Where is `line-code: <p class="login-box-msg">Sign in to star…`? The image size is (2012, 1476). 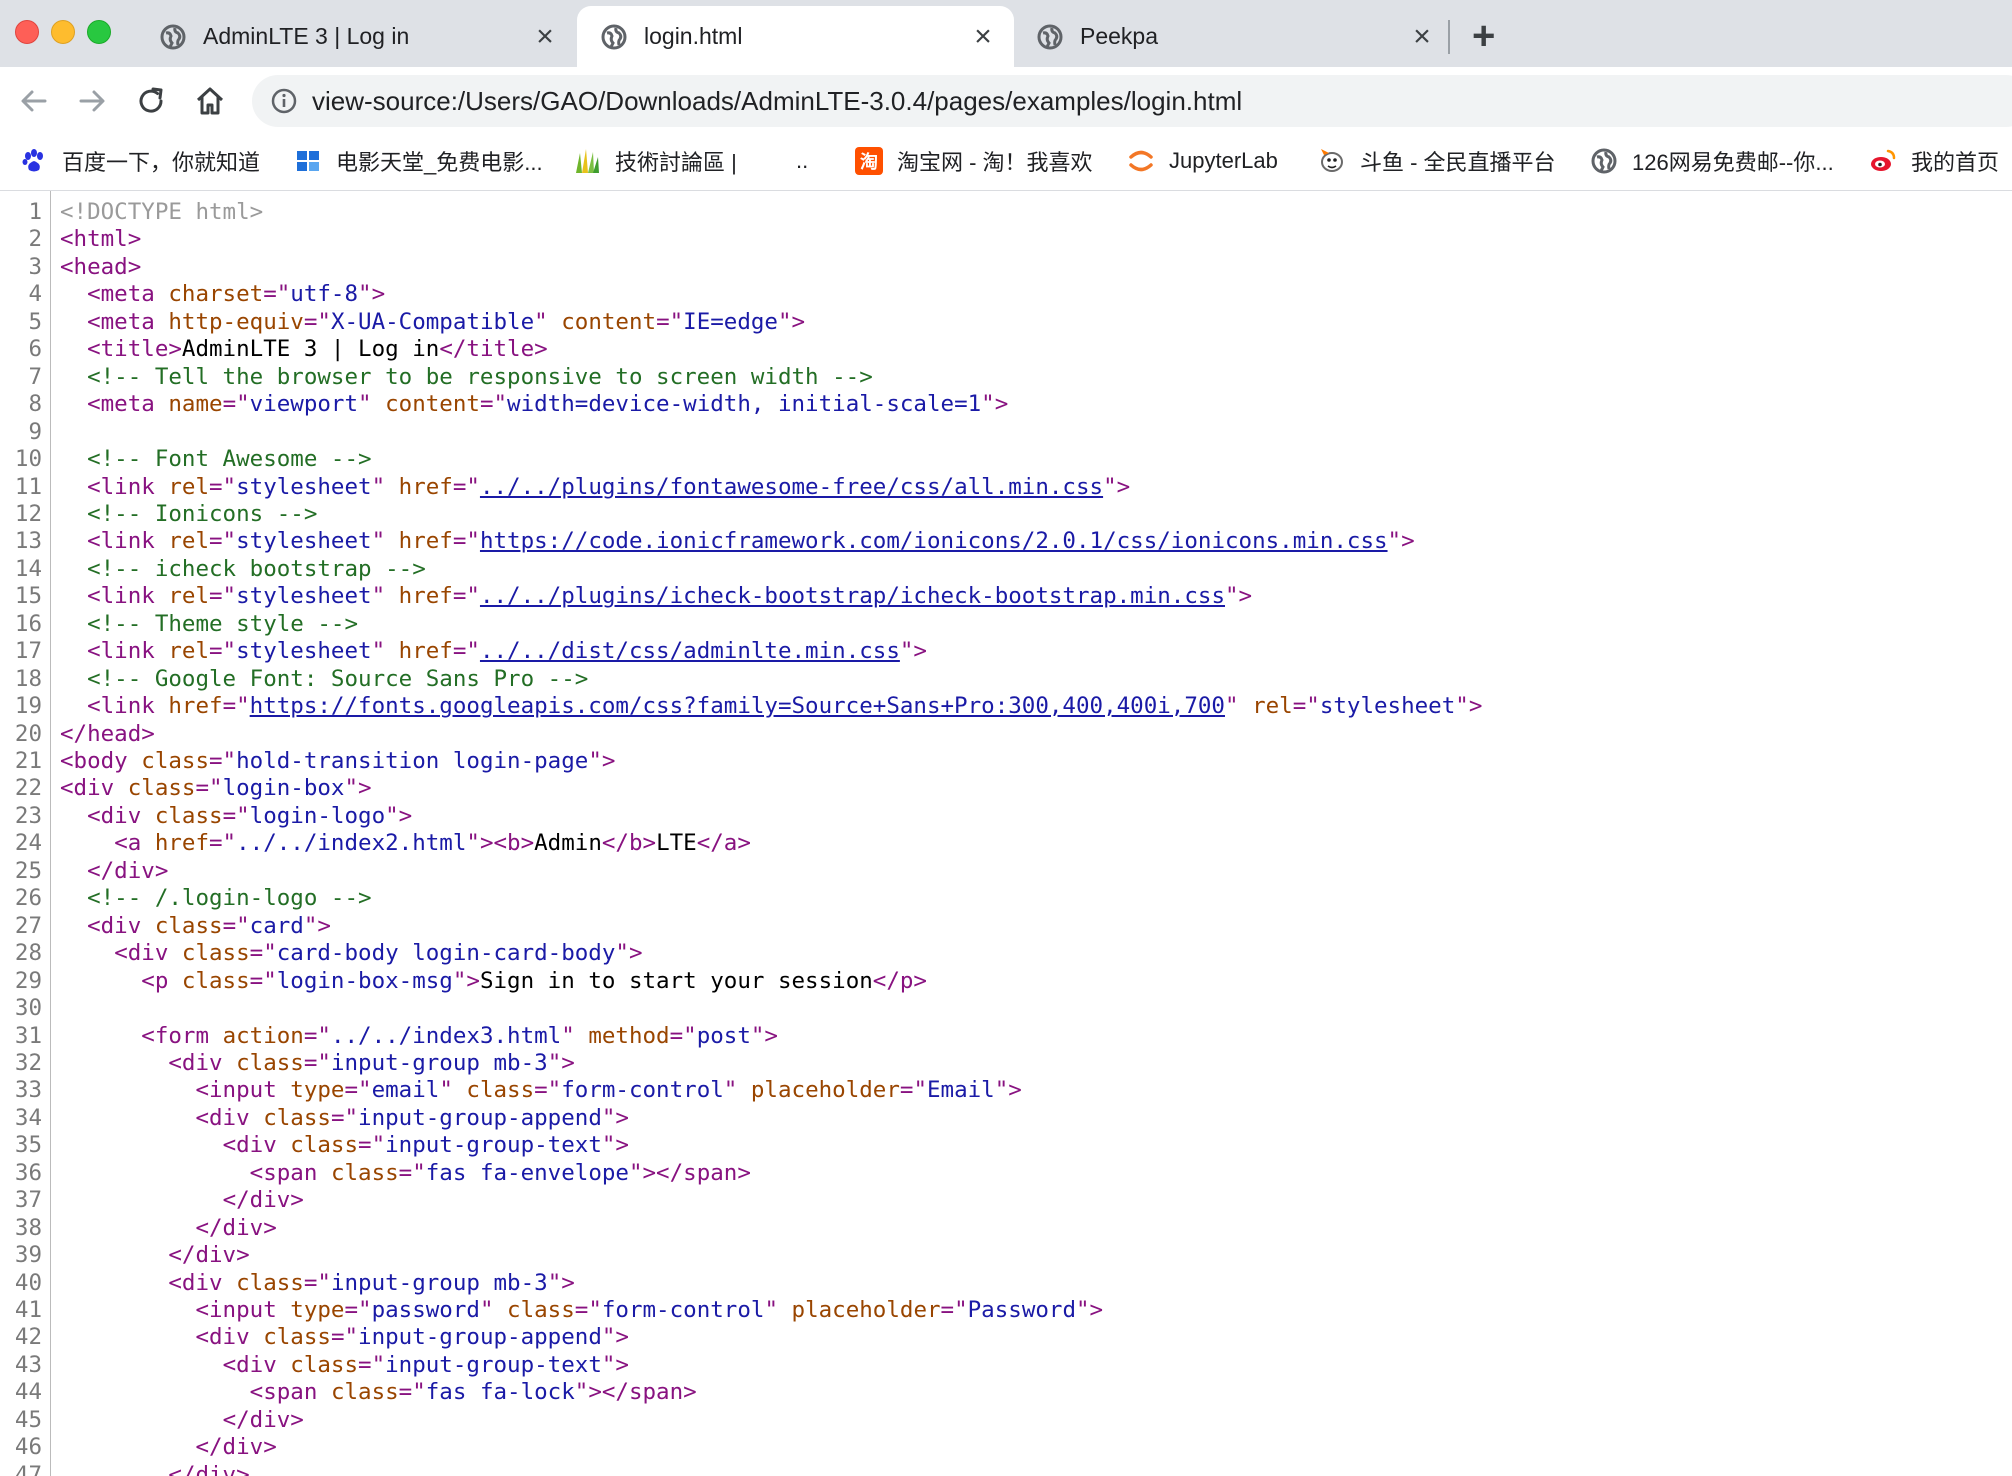 line-code: <p class="login-box-msg">Sign in to star… is located at coordinates (493, 981).